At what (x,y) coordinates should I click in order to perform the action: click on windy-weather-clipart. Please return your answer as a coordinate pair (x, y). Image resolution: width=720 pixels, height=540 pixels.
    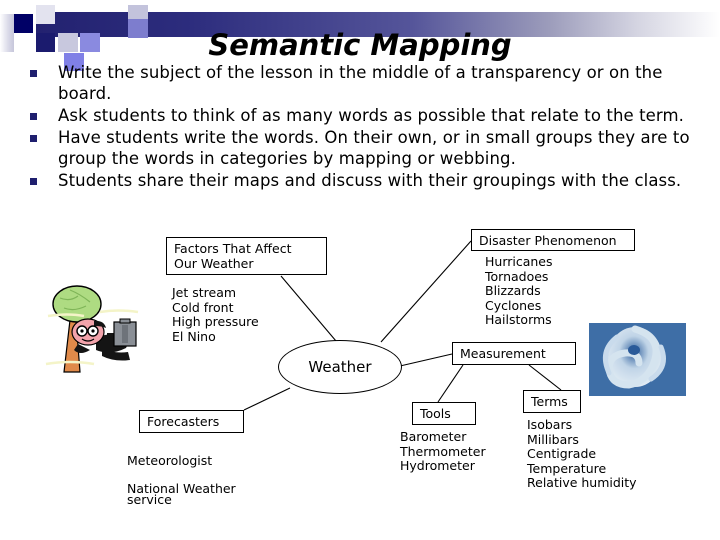
    Looking at the image, I should click on (92, 329).